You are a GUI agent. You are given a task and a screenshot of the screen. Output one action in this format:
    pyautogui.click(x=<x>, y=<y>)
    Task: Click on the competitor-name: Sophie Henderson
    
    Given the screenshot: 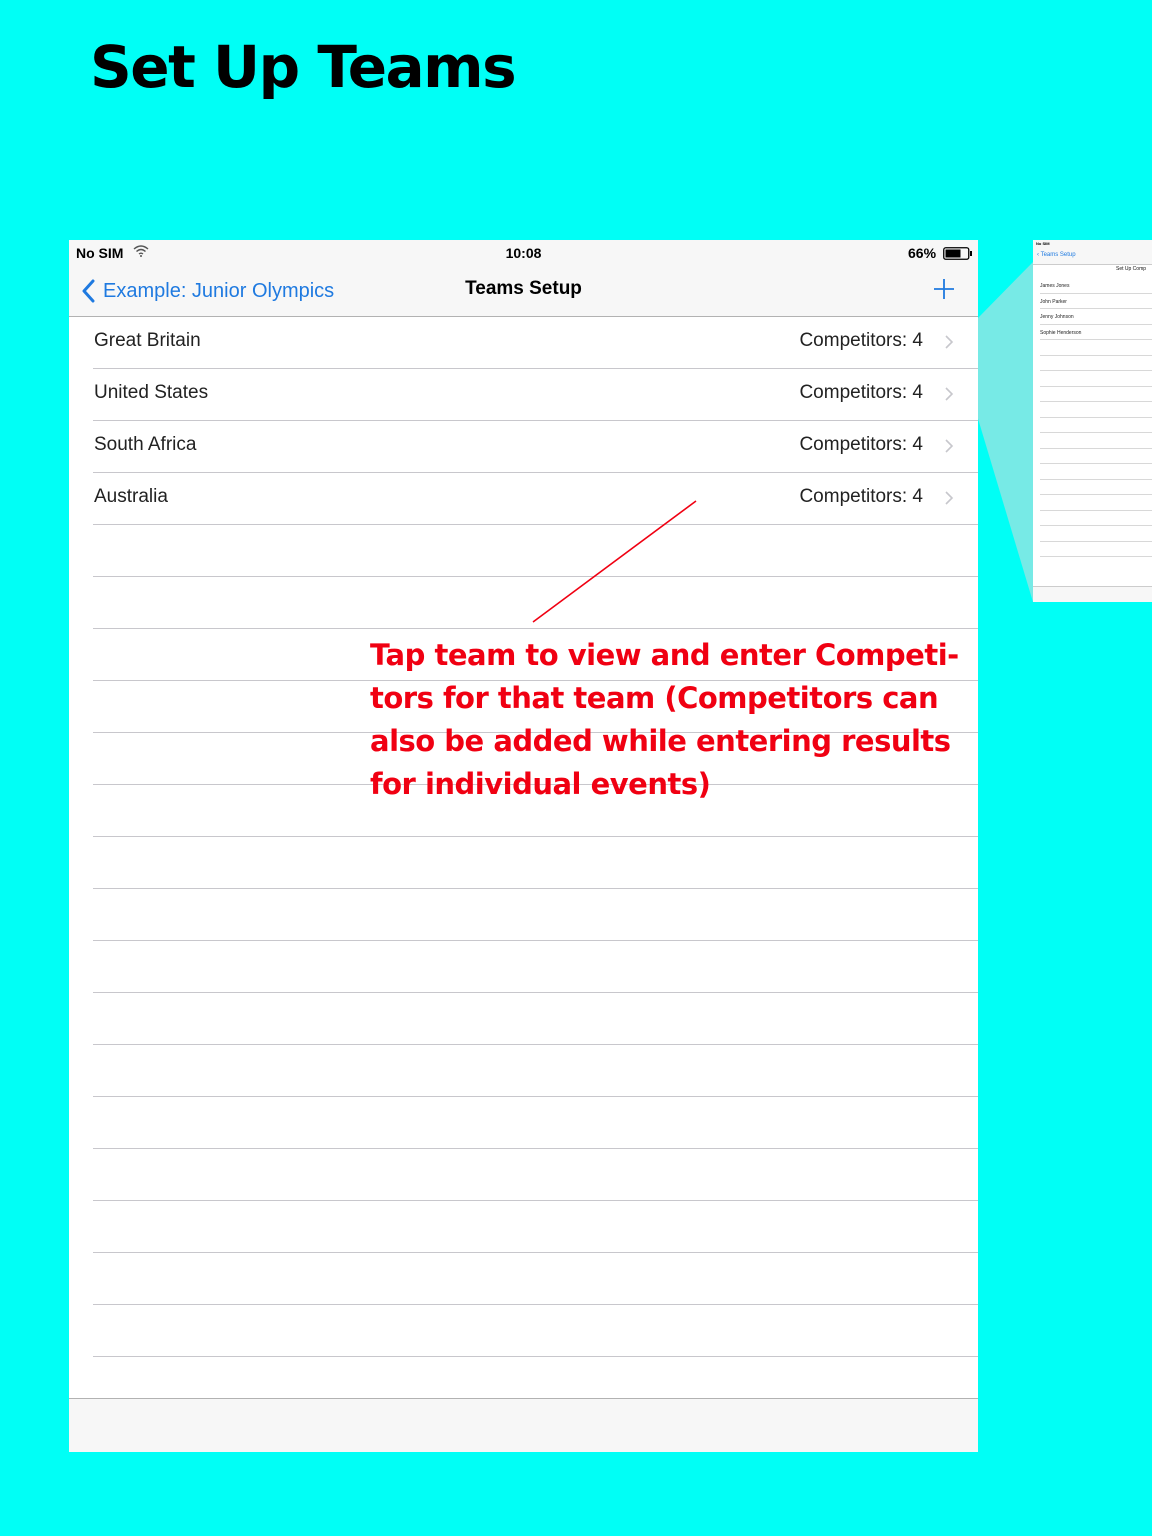 What is the action you would take?
    pyautogui.click(x=1061, y=332)
    